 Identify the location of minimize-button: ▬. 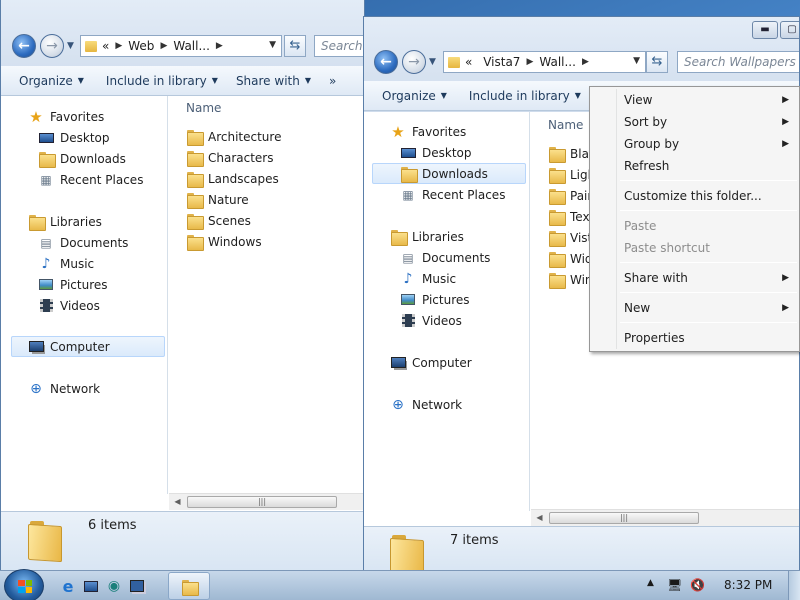
(765, 30).